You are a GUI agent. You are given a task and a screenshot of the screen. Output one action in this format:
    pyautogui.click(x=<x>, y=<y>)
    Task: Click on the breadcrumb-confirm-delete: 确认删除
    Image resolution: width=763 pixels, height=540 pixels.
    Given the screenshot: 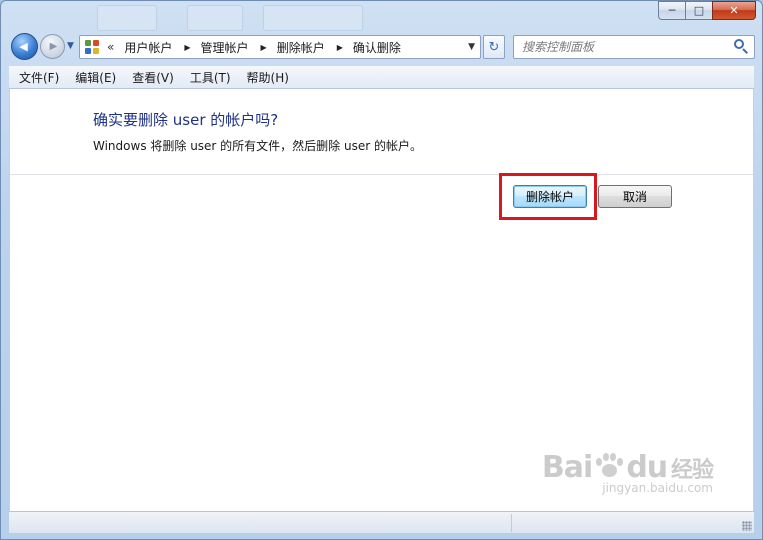 What is the action you would take?
    pyautogui.click(x=377, y=47)
    